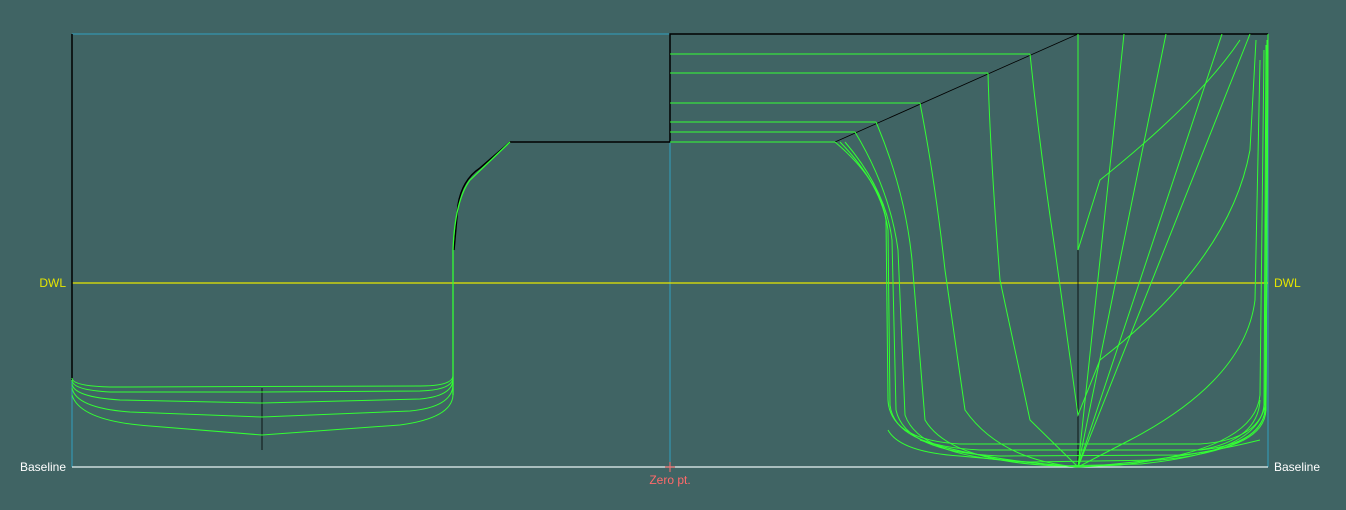  Describe the element at coordinates (43, 467) in the screenshot. I see `baseline-label-left: Baseline` at that location.